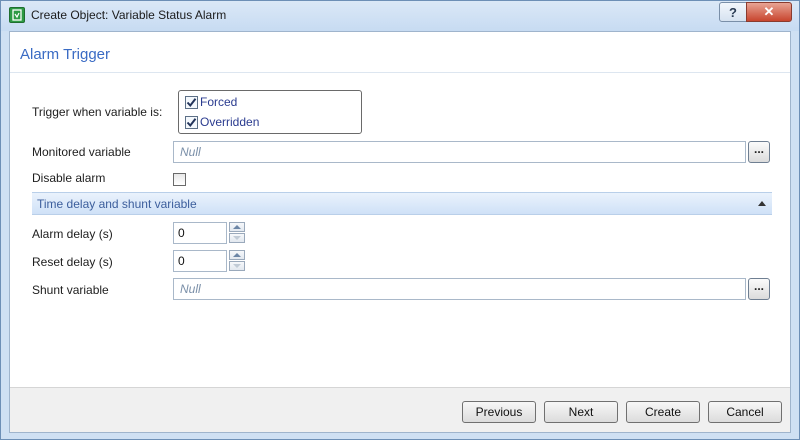 The height and width of the screenshot is (440, 800). I want to click on help-button: ?, so click(733, 12).